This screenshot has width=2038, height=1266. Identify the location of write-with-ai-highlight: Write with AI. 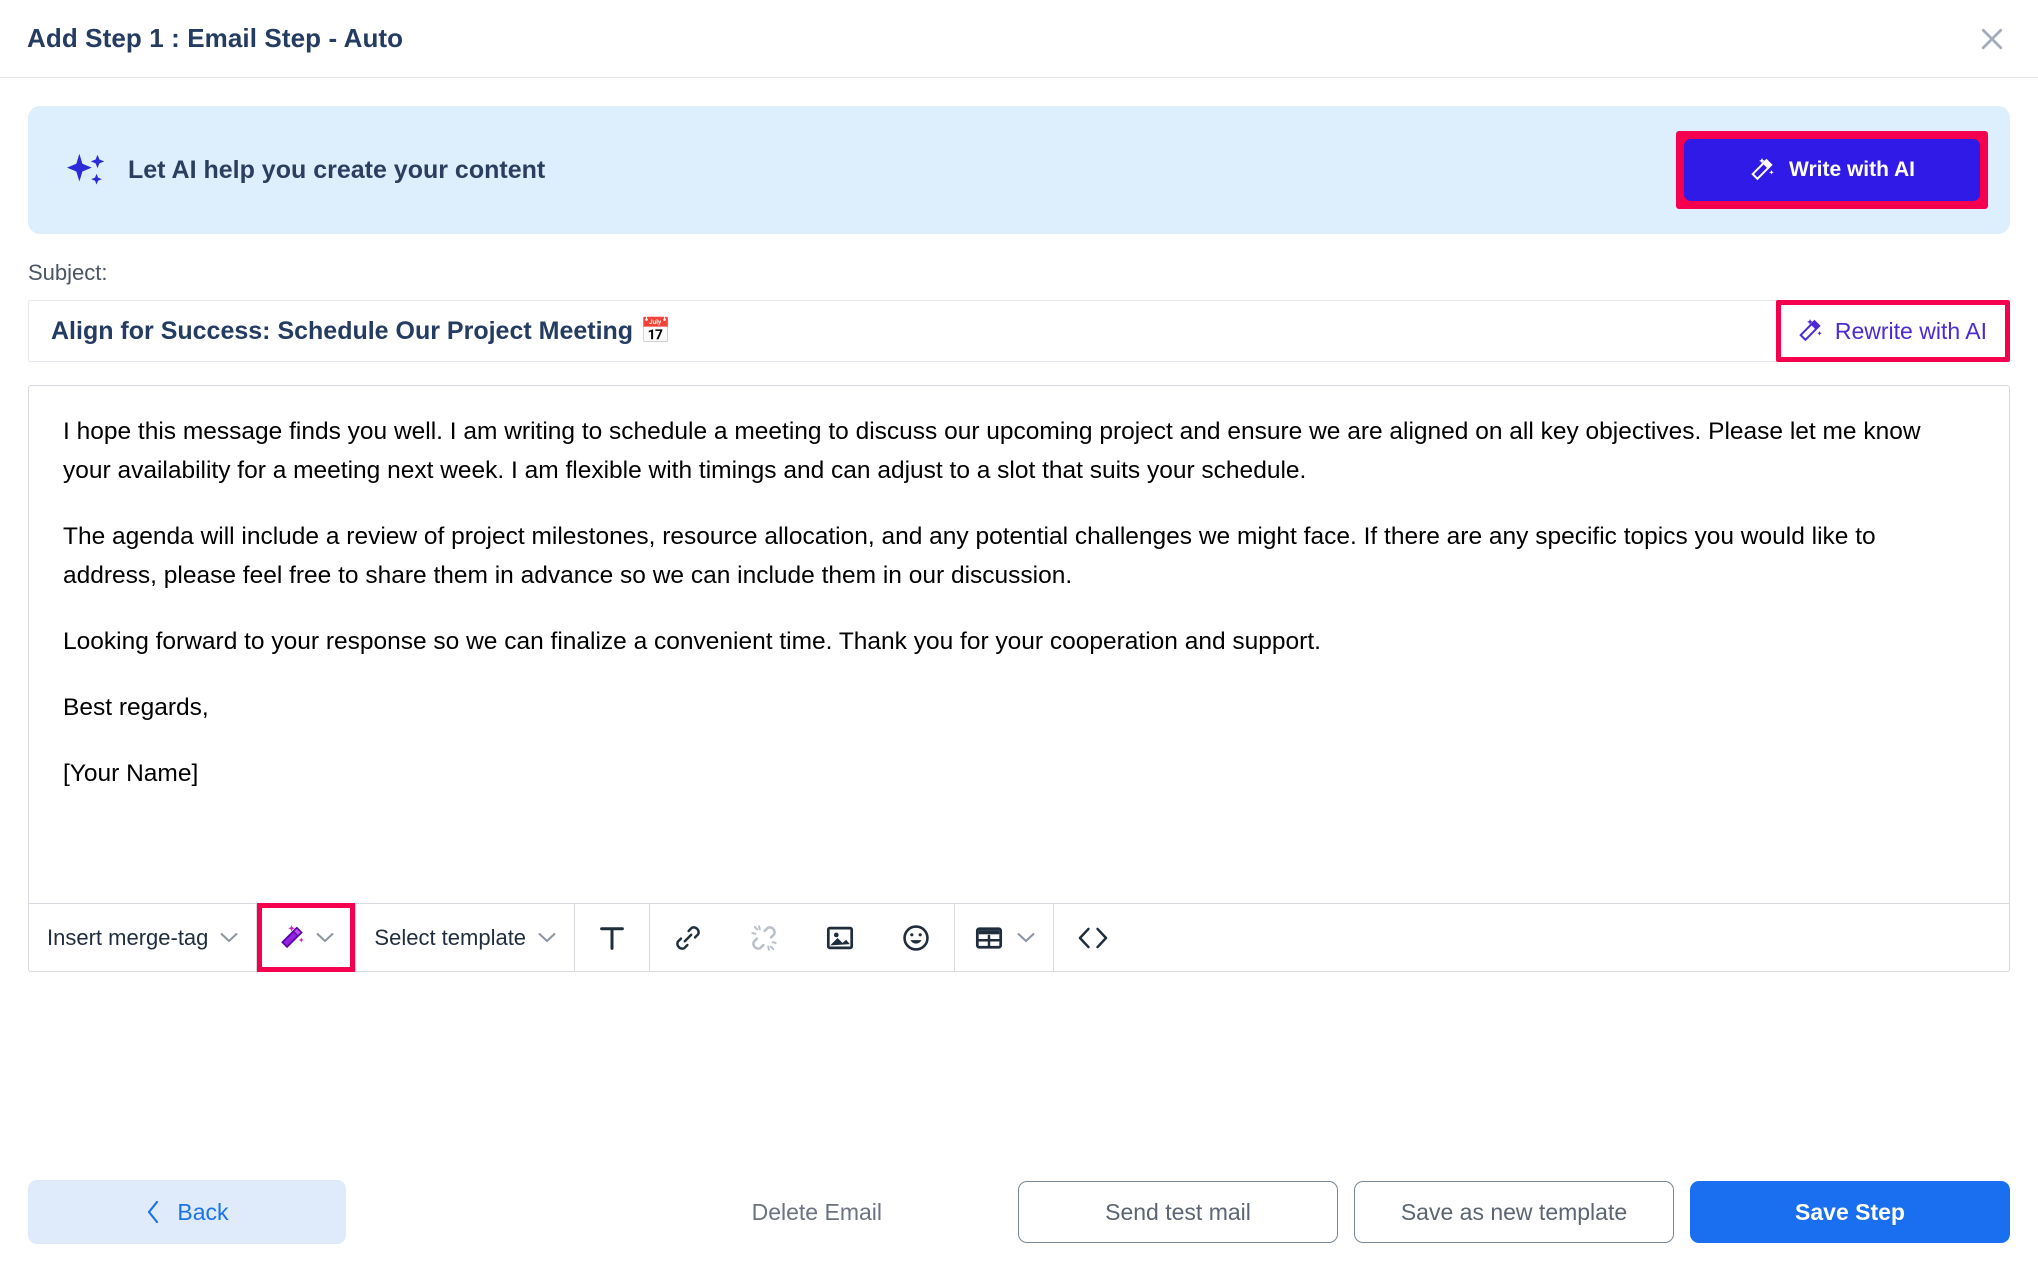
(1832, 170).